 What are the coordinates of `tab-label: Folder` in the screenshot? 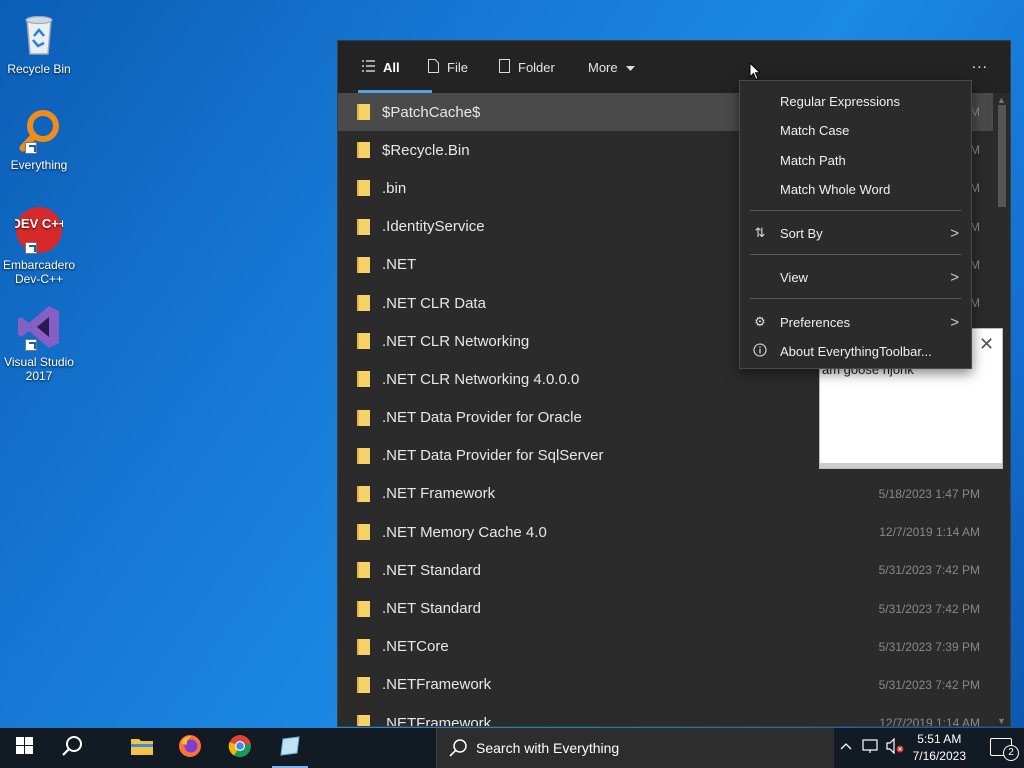 It's located at (536, 67).